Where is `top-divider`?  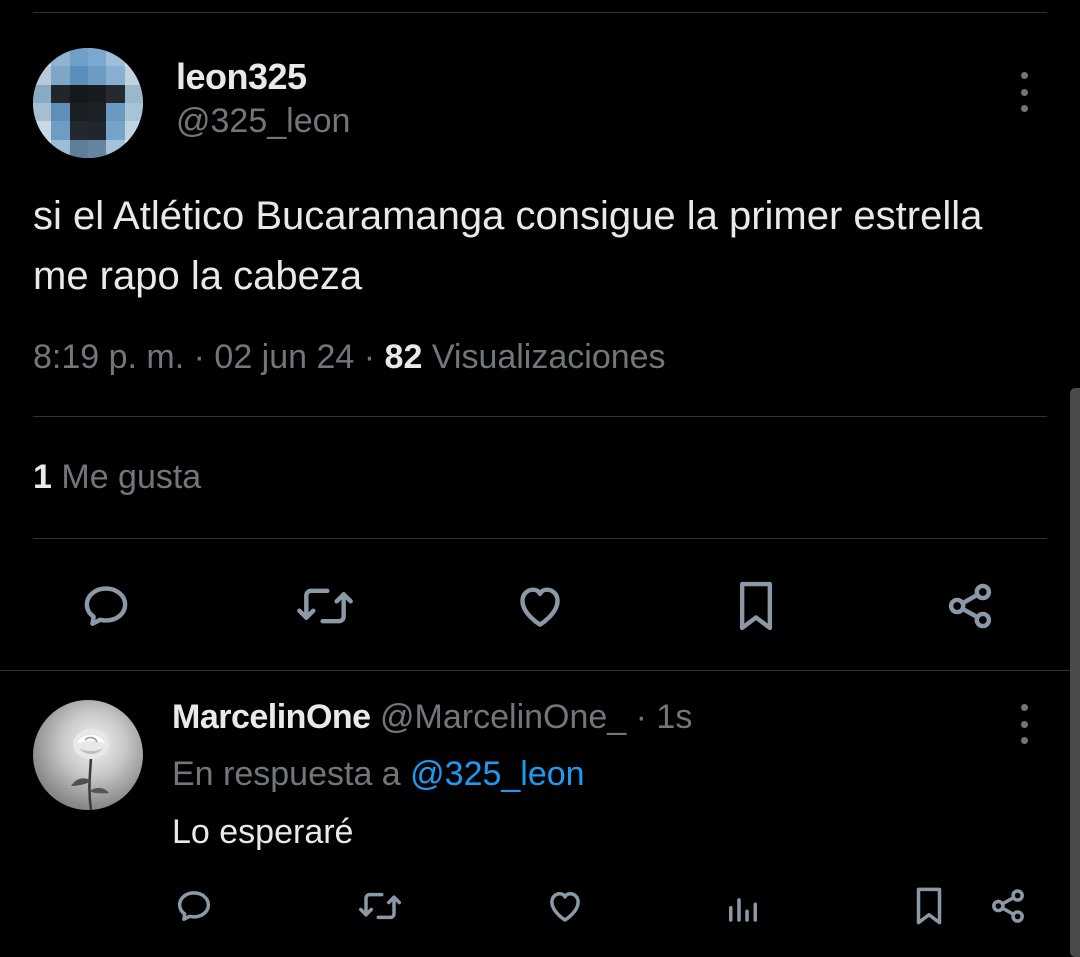
top-divider is located at coordinates (540, 12).